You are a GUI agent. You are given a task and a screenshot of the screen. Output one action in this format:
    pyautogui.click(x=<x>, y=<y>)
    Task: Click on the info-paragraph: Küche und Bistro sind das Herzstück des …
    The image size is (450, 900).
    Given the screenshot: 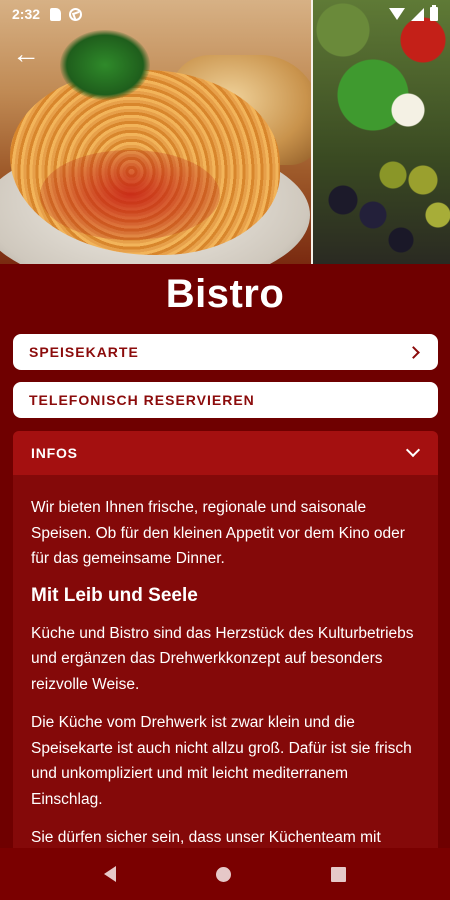 What is the action you would take?
    pyautogui.click(x=222, y=658)
    